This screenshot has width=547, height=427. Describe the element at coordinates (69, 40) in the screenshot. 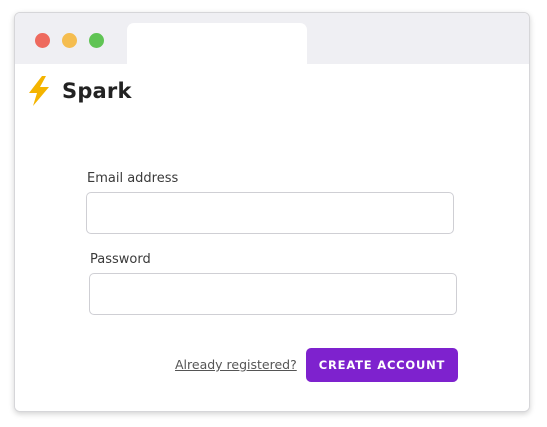

I see `minimize-window-button` at that location.